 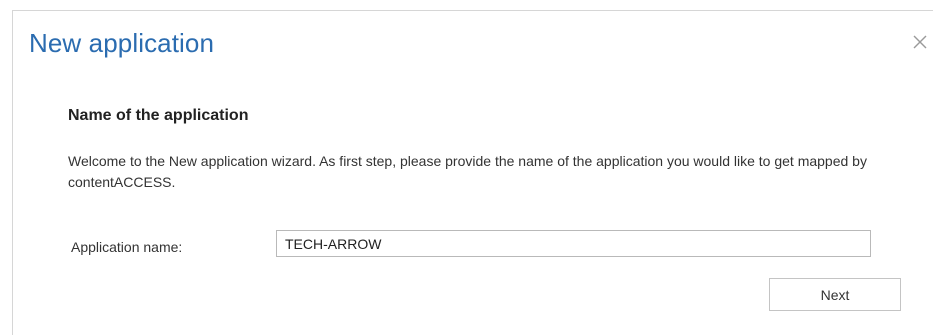 I want to click on section-heading: Name of the application, so click(x=158, y=115).